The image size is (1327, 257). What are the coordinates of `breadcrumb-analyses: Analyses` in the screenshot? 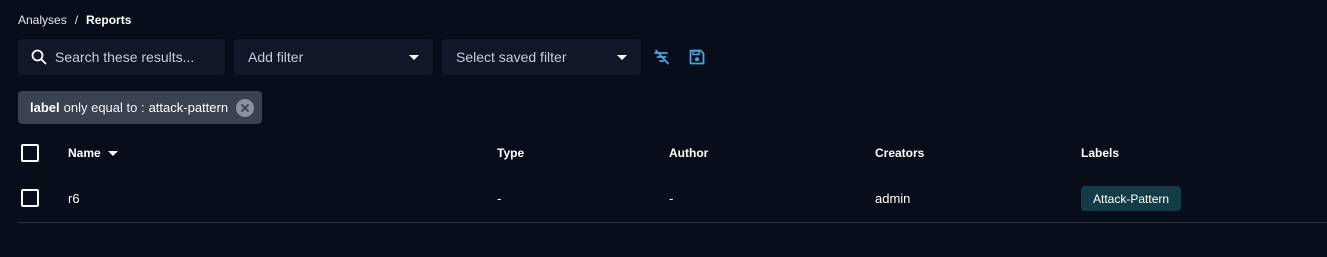 It's located at (42, 20).